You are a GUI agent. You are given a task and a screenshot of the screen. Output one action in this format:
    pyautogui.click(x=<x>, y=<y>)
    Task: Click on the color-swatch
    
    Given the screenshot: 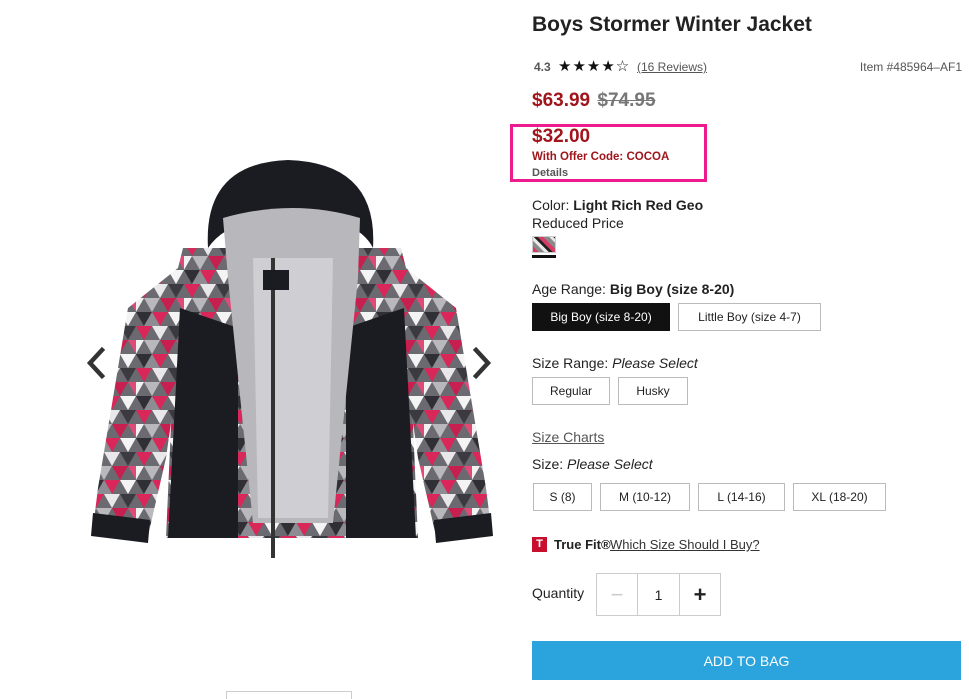 What is the action you would take?
    pyautogui.click(x=544, y=247)
    